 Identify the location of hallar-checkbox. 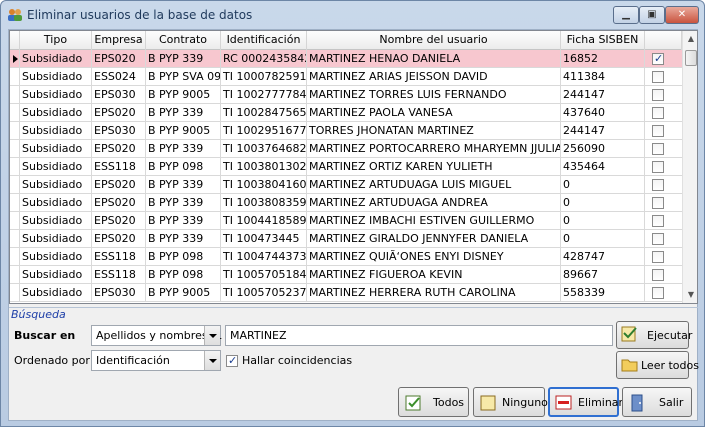
(232, 360).